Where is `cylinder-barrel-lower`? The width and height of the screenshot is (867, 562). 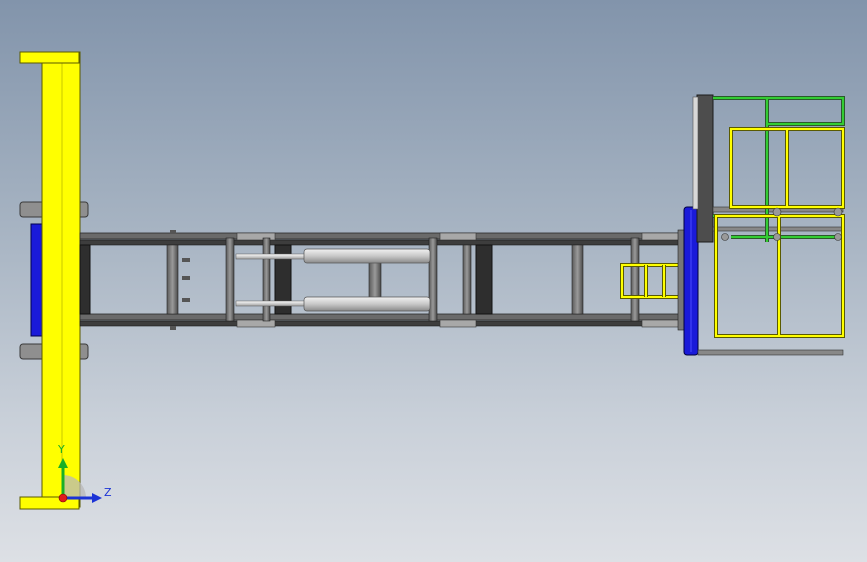 cylinder-barrel-lower is located at coordinates (367, 304).